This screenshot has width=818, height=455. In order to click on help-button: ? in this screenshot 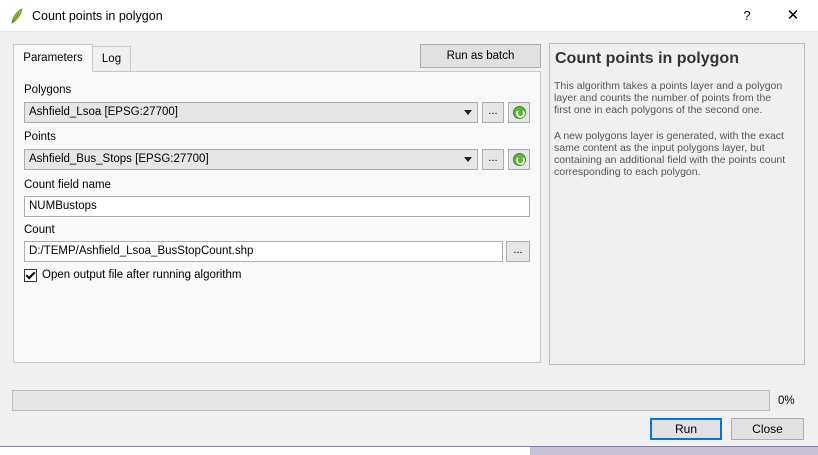, I will do `click(747, 16)`.